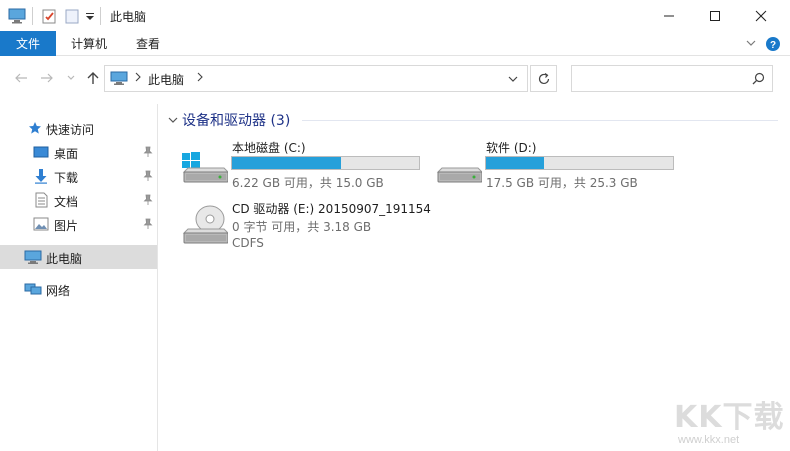  Describe the element at coordinates (49, 16) in the screenshot. I see `properties-icon` at that location.